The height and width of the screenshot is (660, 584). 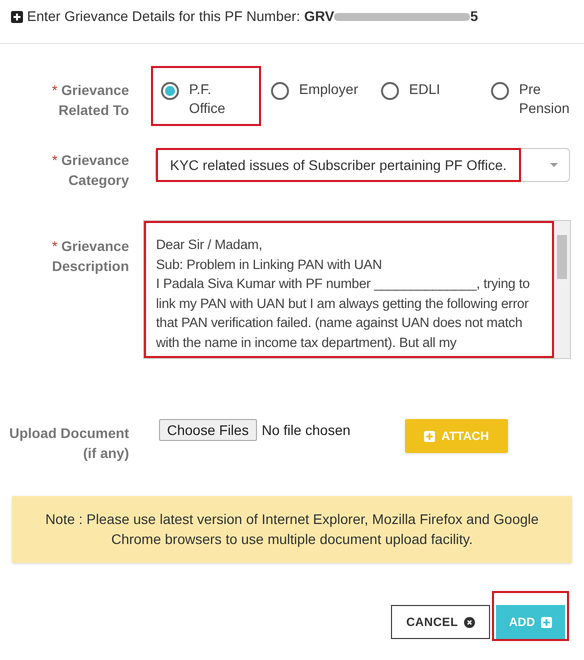 I want to click on pf-number-end: 5, so click(x=474, y=16).